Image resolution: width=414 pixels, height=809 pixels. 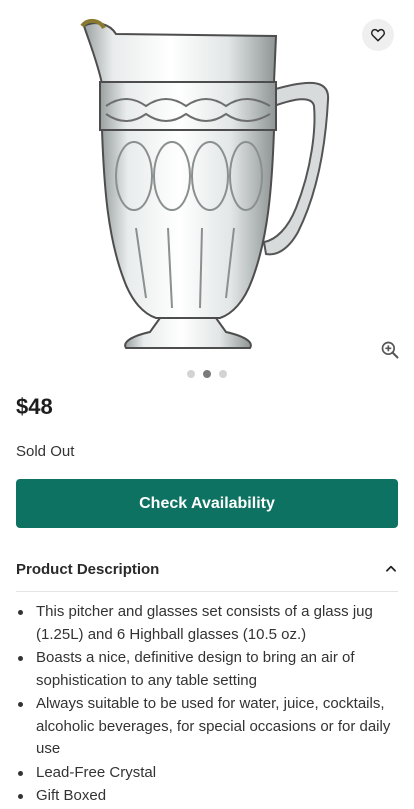 I want to click on list-item: Lead-Free Crystal, so click(x=206, y=773).